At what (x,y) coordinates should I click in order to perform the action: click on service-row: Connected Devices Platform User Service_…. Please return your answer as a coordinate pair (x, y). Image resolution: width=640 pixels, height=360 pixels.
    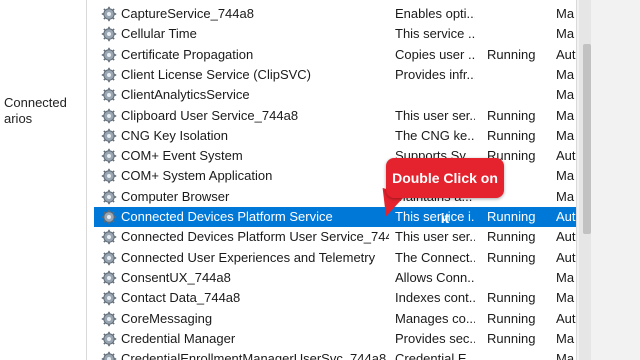
    Looking at the image, I should click on (335, 237).